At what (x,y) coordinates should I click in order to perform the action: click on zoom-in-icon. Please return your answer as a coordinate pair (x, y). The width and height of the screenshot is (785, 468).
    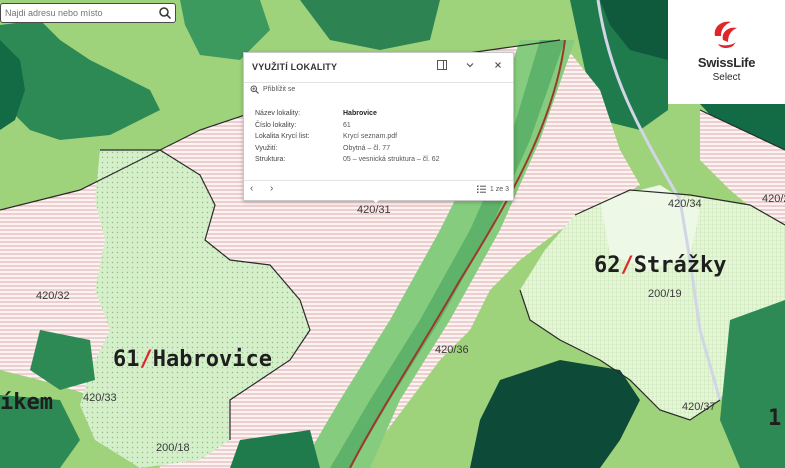
    Looking at the image, I should click on (254, 89).